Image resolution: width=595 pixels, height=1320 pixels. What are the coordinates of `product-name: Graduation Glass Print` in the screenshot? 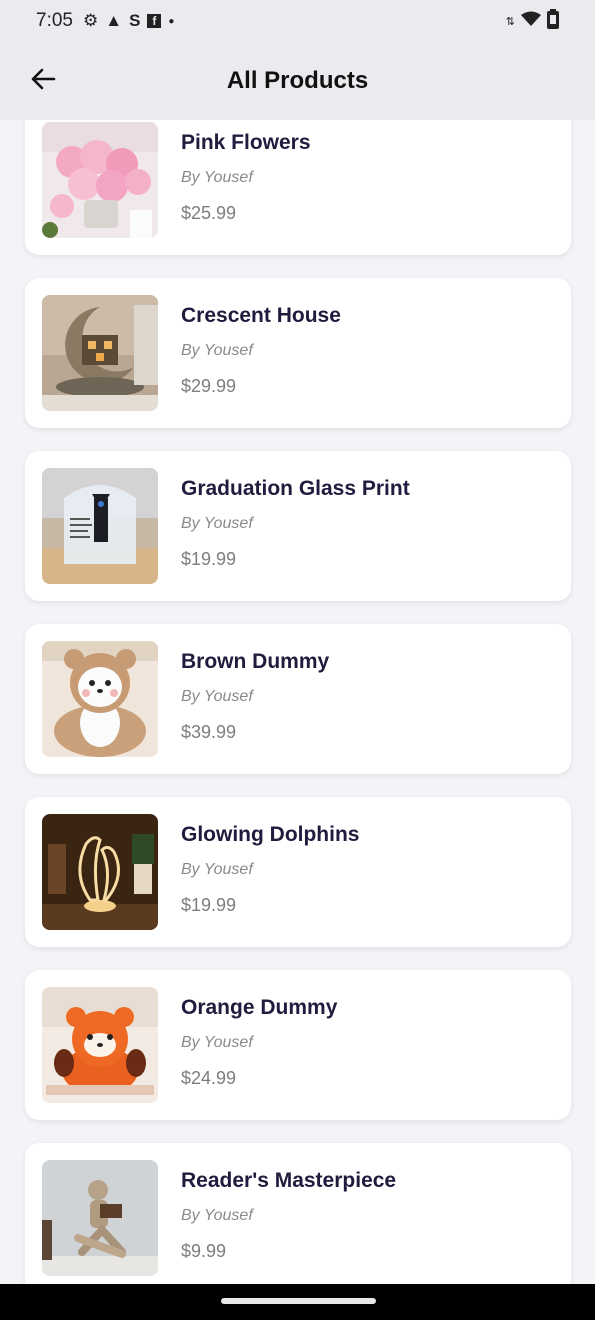 It's located at (295, 488).